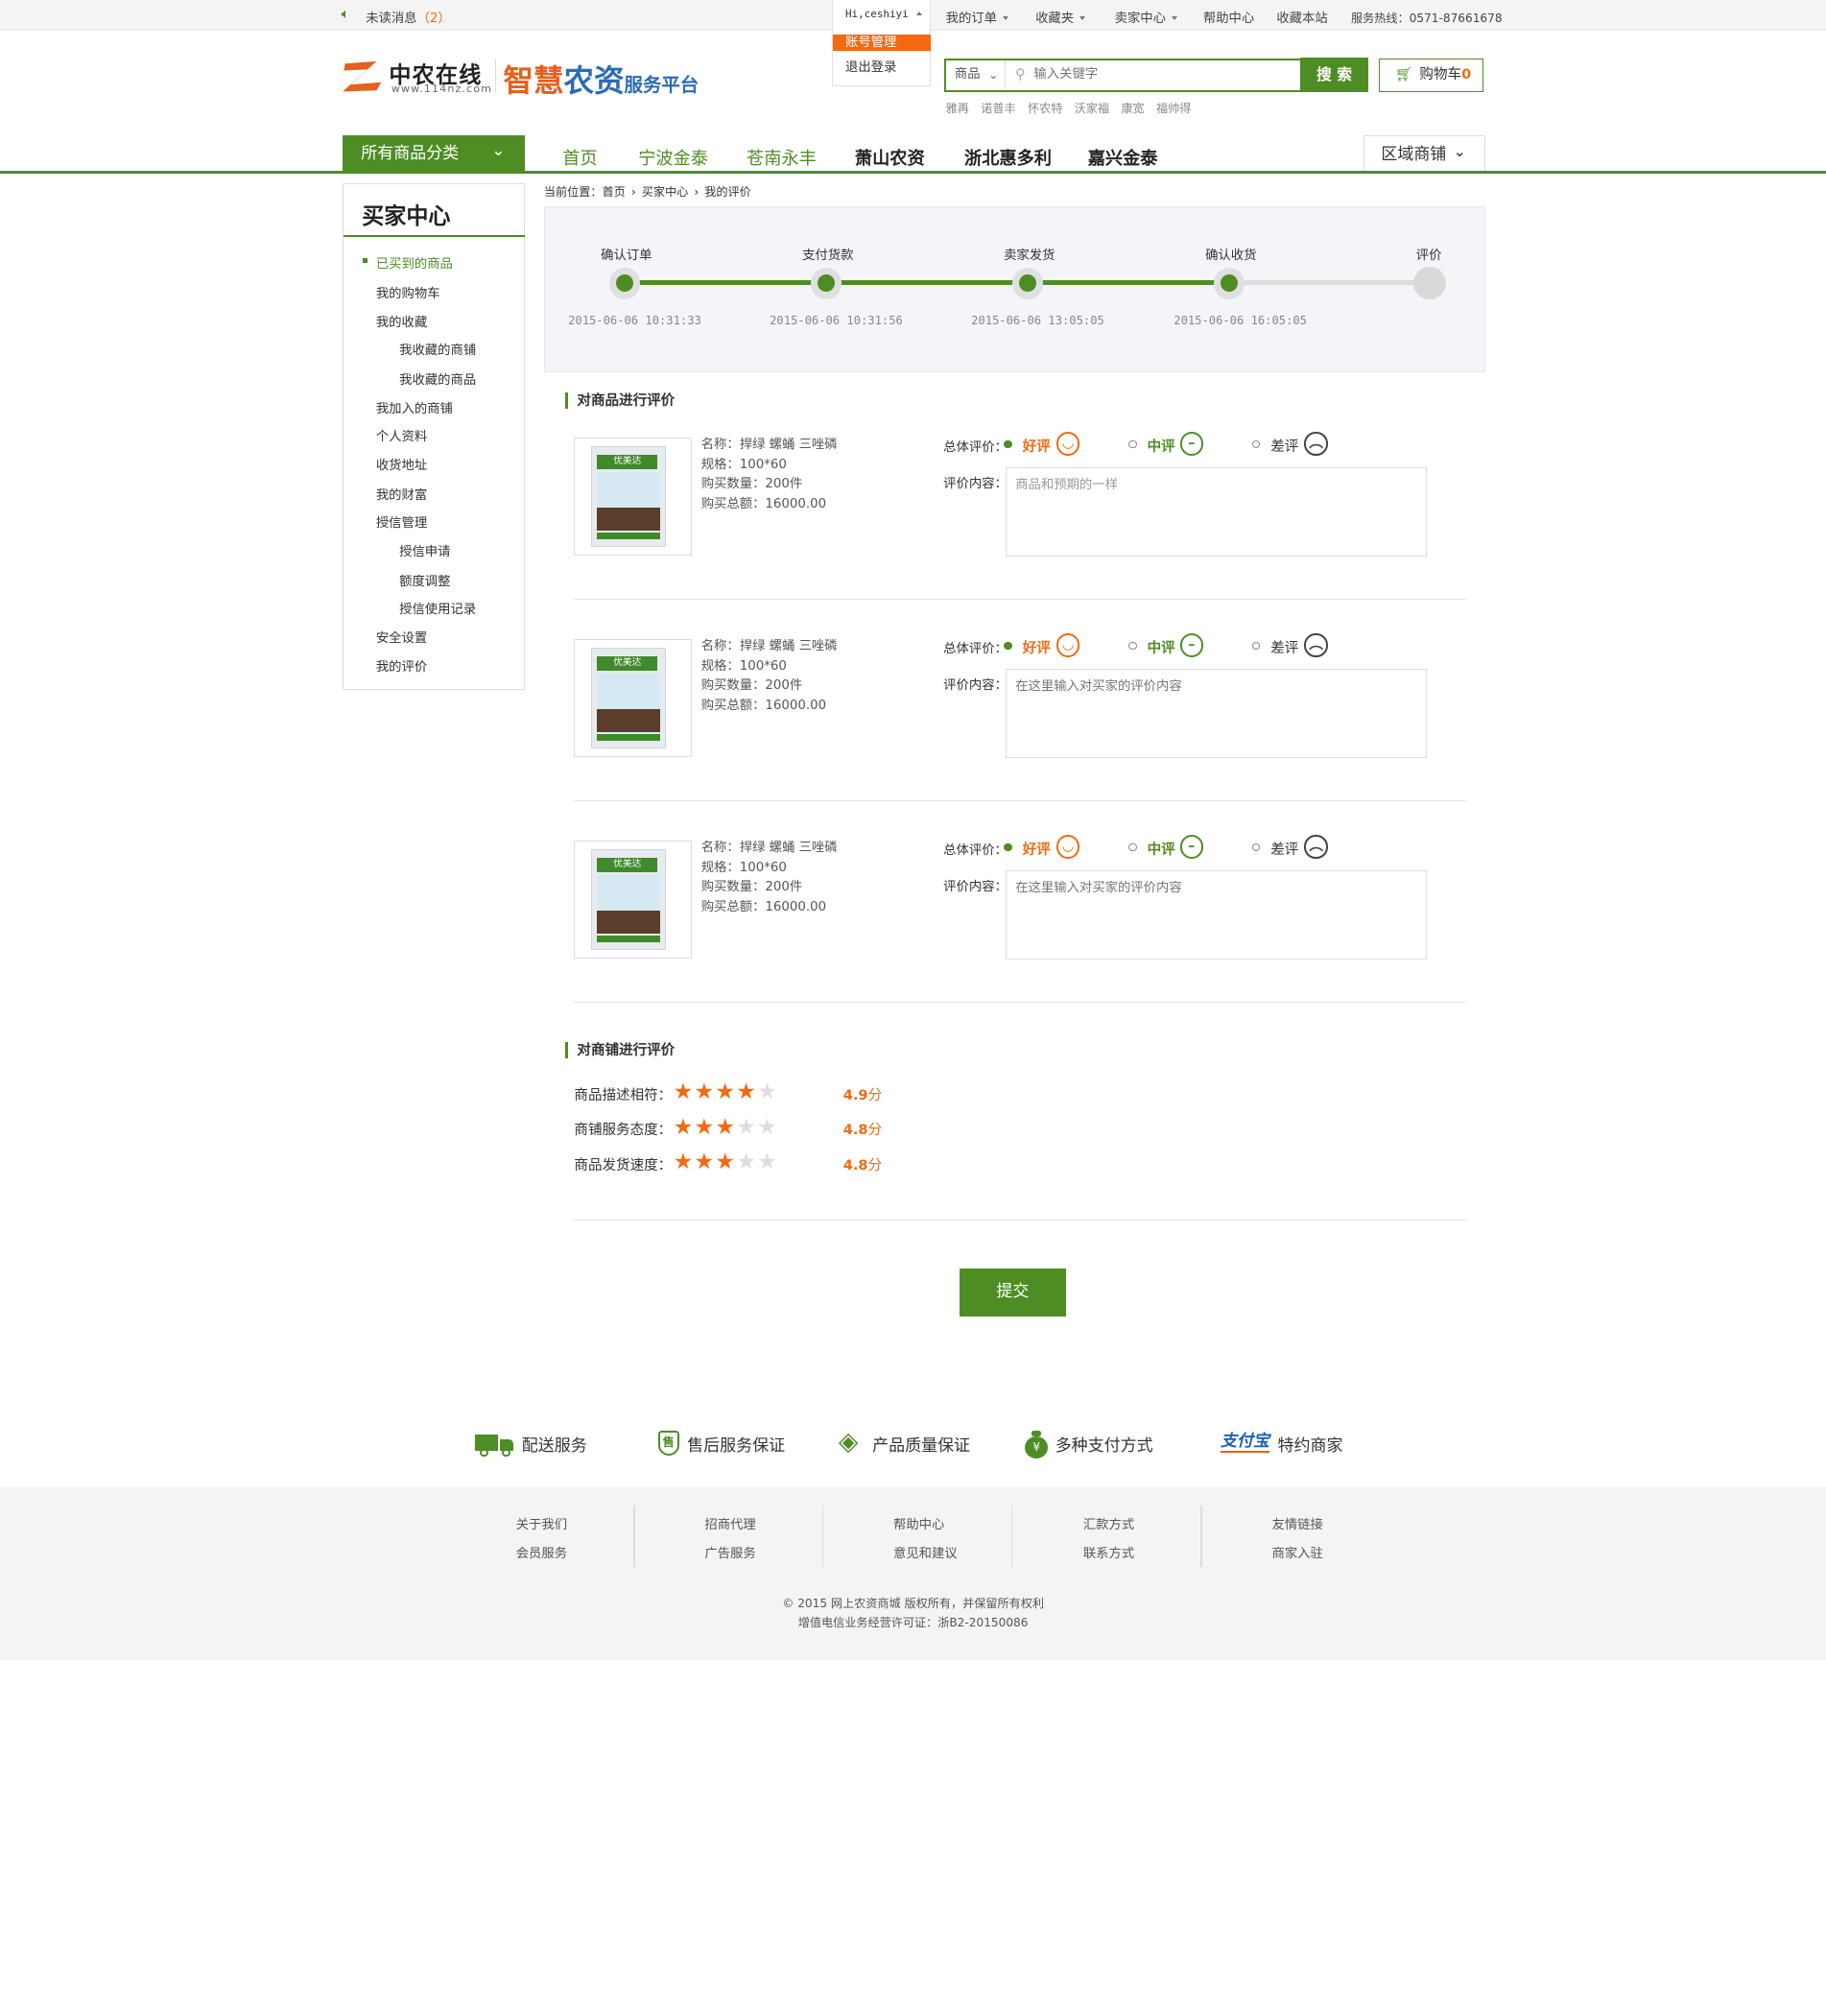  Describe the element at coordinates (1297, 1552) in the screenshot. I see `footer-link: 商家入驻` at that location.